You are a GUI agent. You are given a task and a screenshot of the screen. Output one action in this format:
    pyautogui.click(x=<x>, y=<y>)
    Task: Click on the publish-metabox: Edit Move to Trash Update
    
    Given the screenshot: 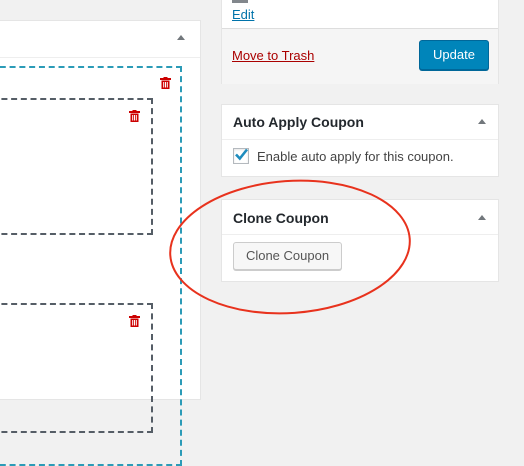 What is the action you would take?
    pyautogui.click(x=360, y=42)
    